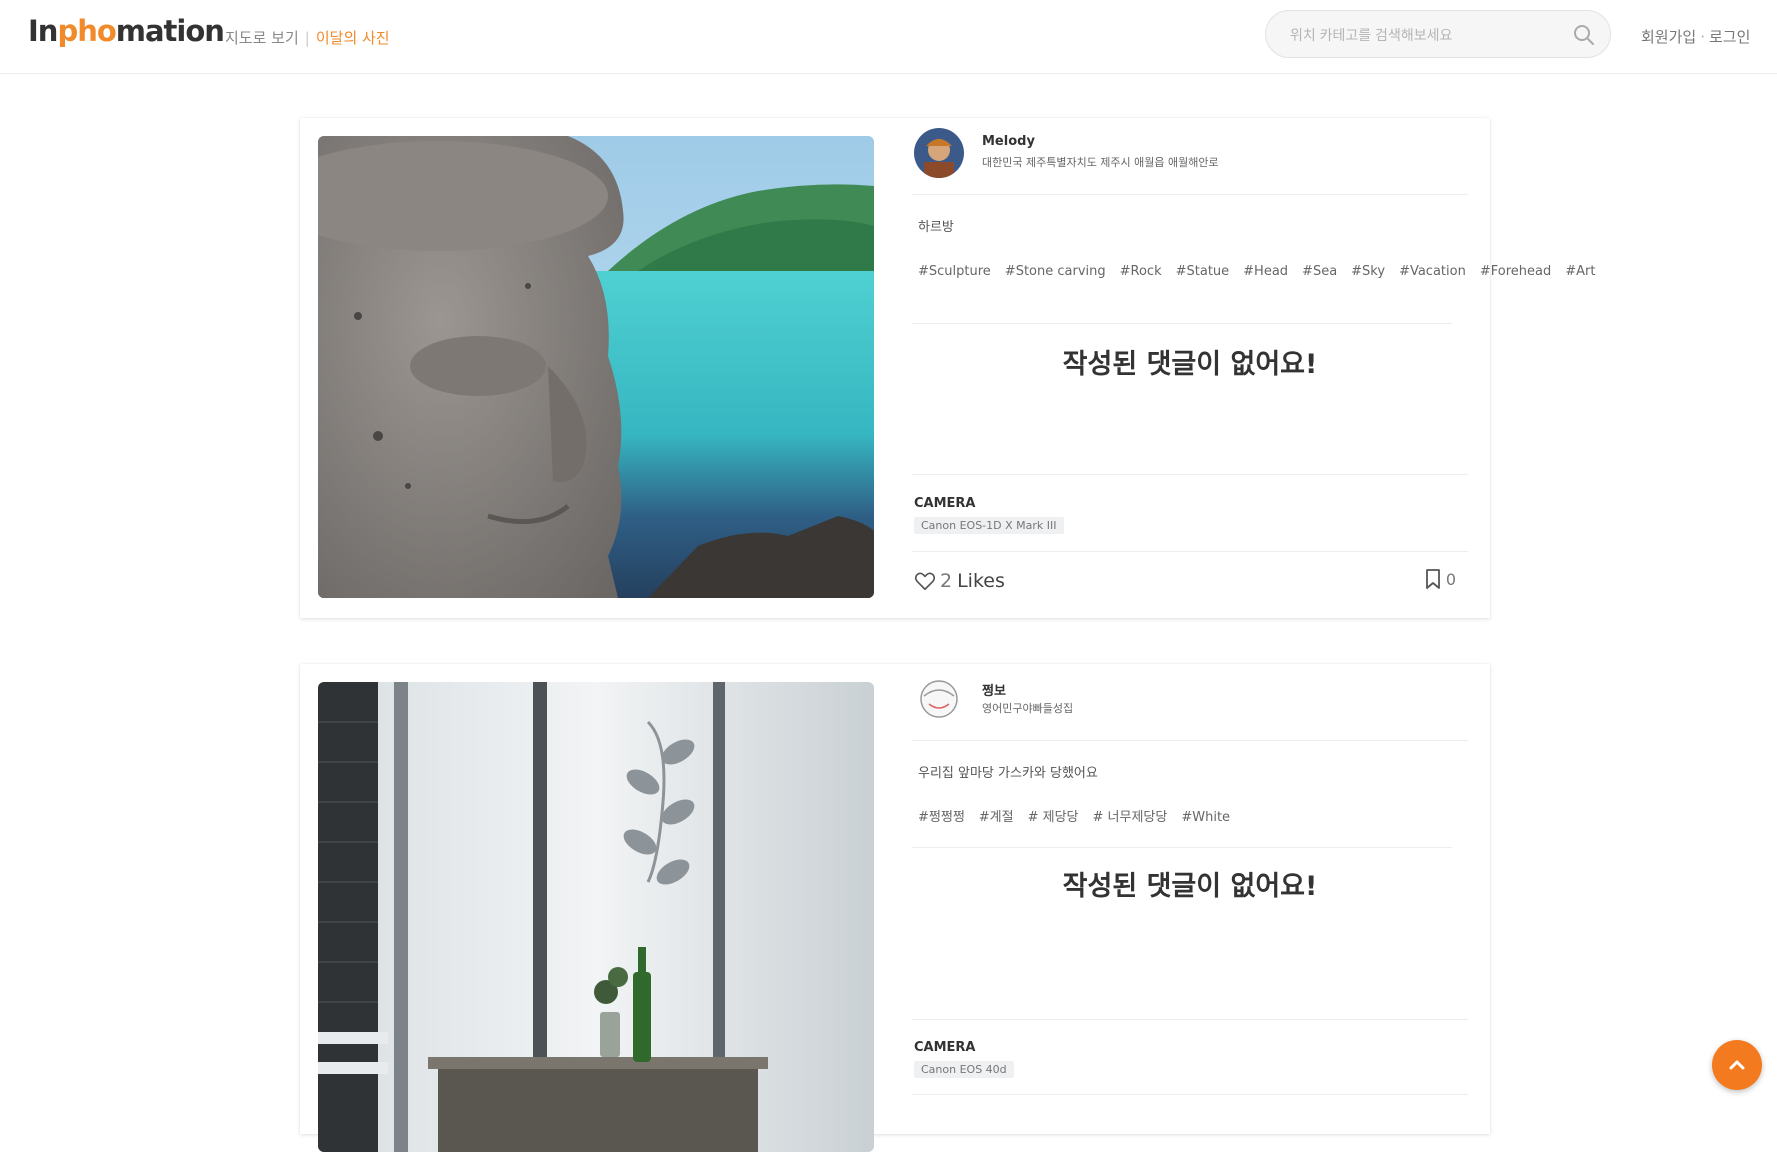 This screenshot has width=1777, height=1152. I want to click on top-header: Inphomation 지도로 보기 | 이달의 사진 회원가입·로그인, so click(888, 37).